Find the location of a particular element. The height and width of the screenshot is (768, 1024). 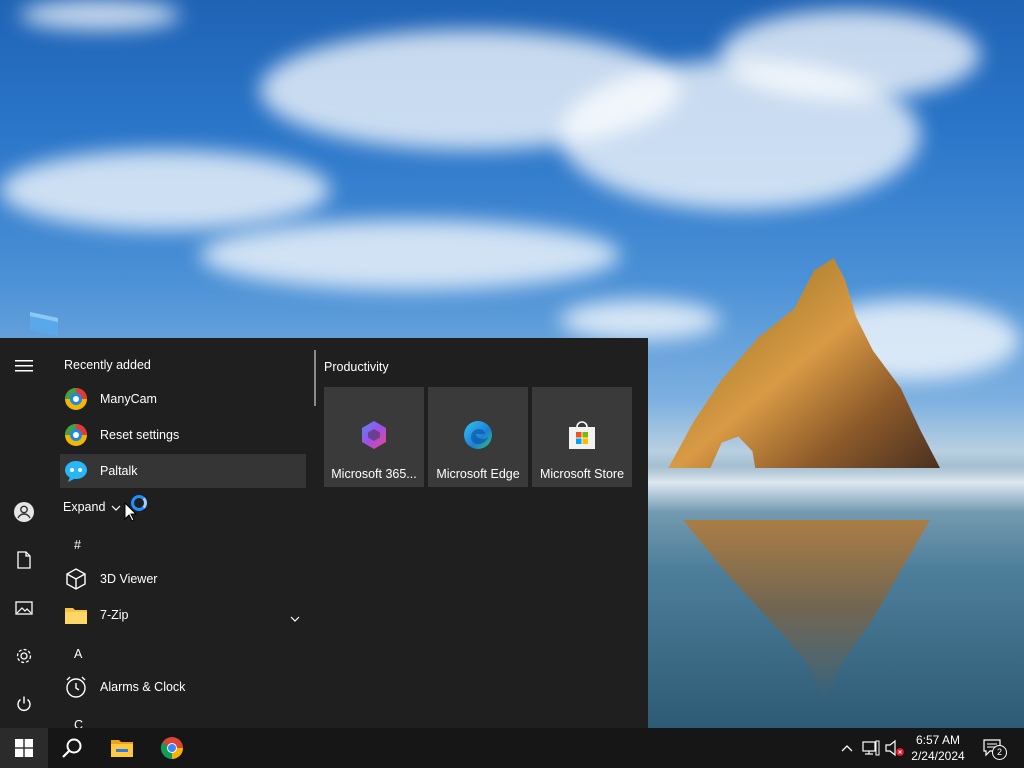

scrollbar is located at coordinates (315, 378).